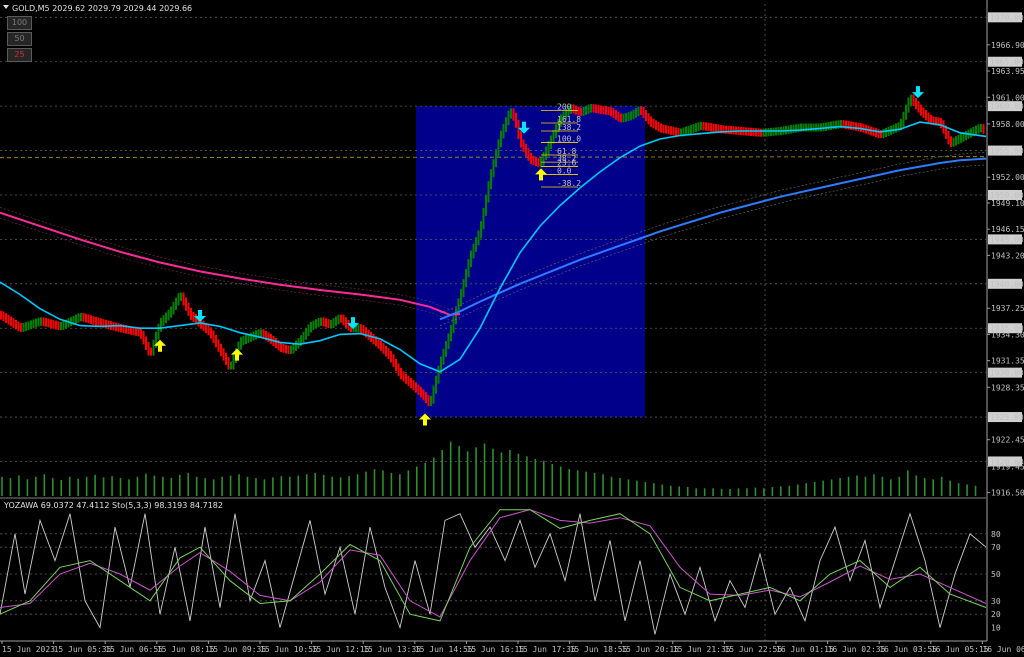  Describe the element at coordinates (102, 8) in the screenshot. I see `chart-header: GOLD,M5 2029.62 2029.79 2029.44 2029.66` at that location.